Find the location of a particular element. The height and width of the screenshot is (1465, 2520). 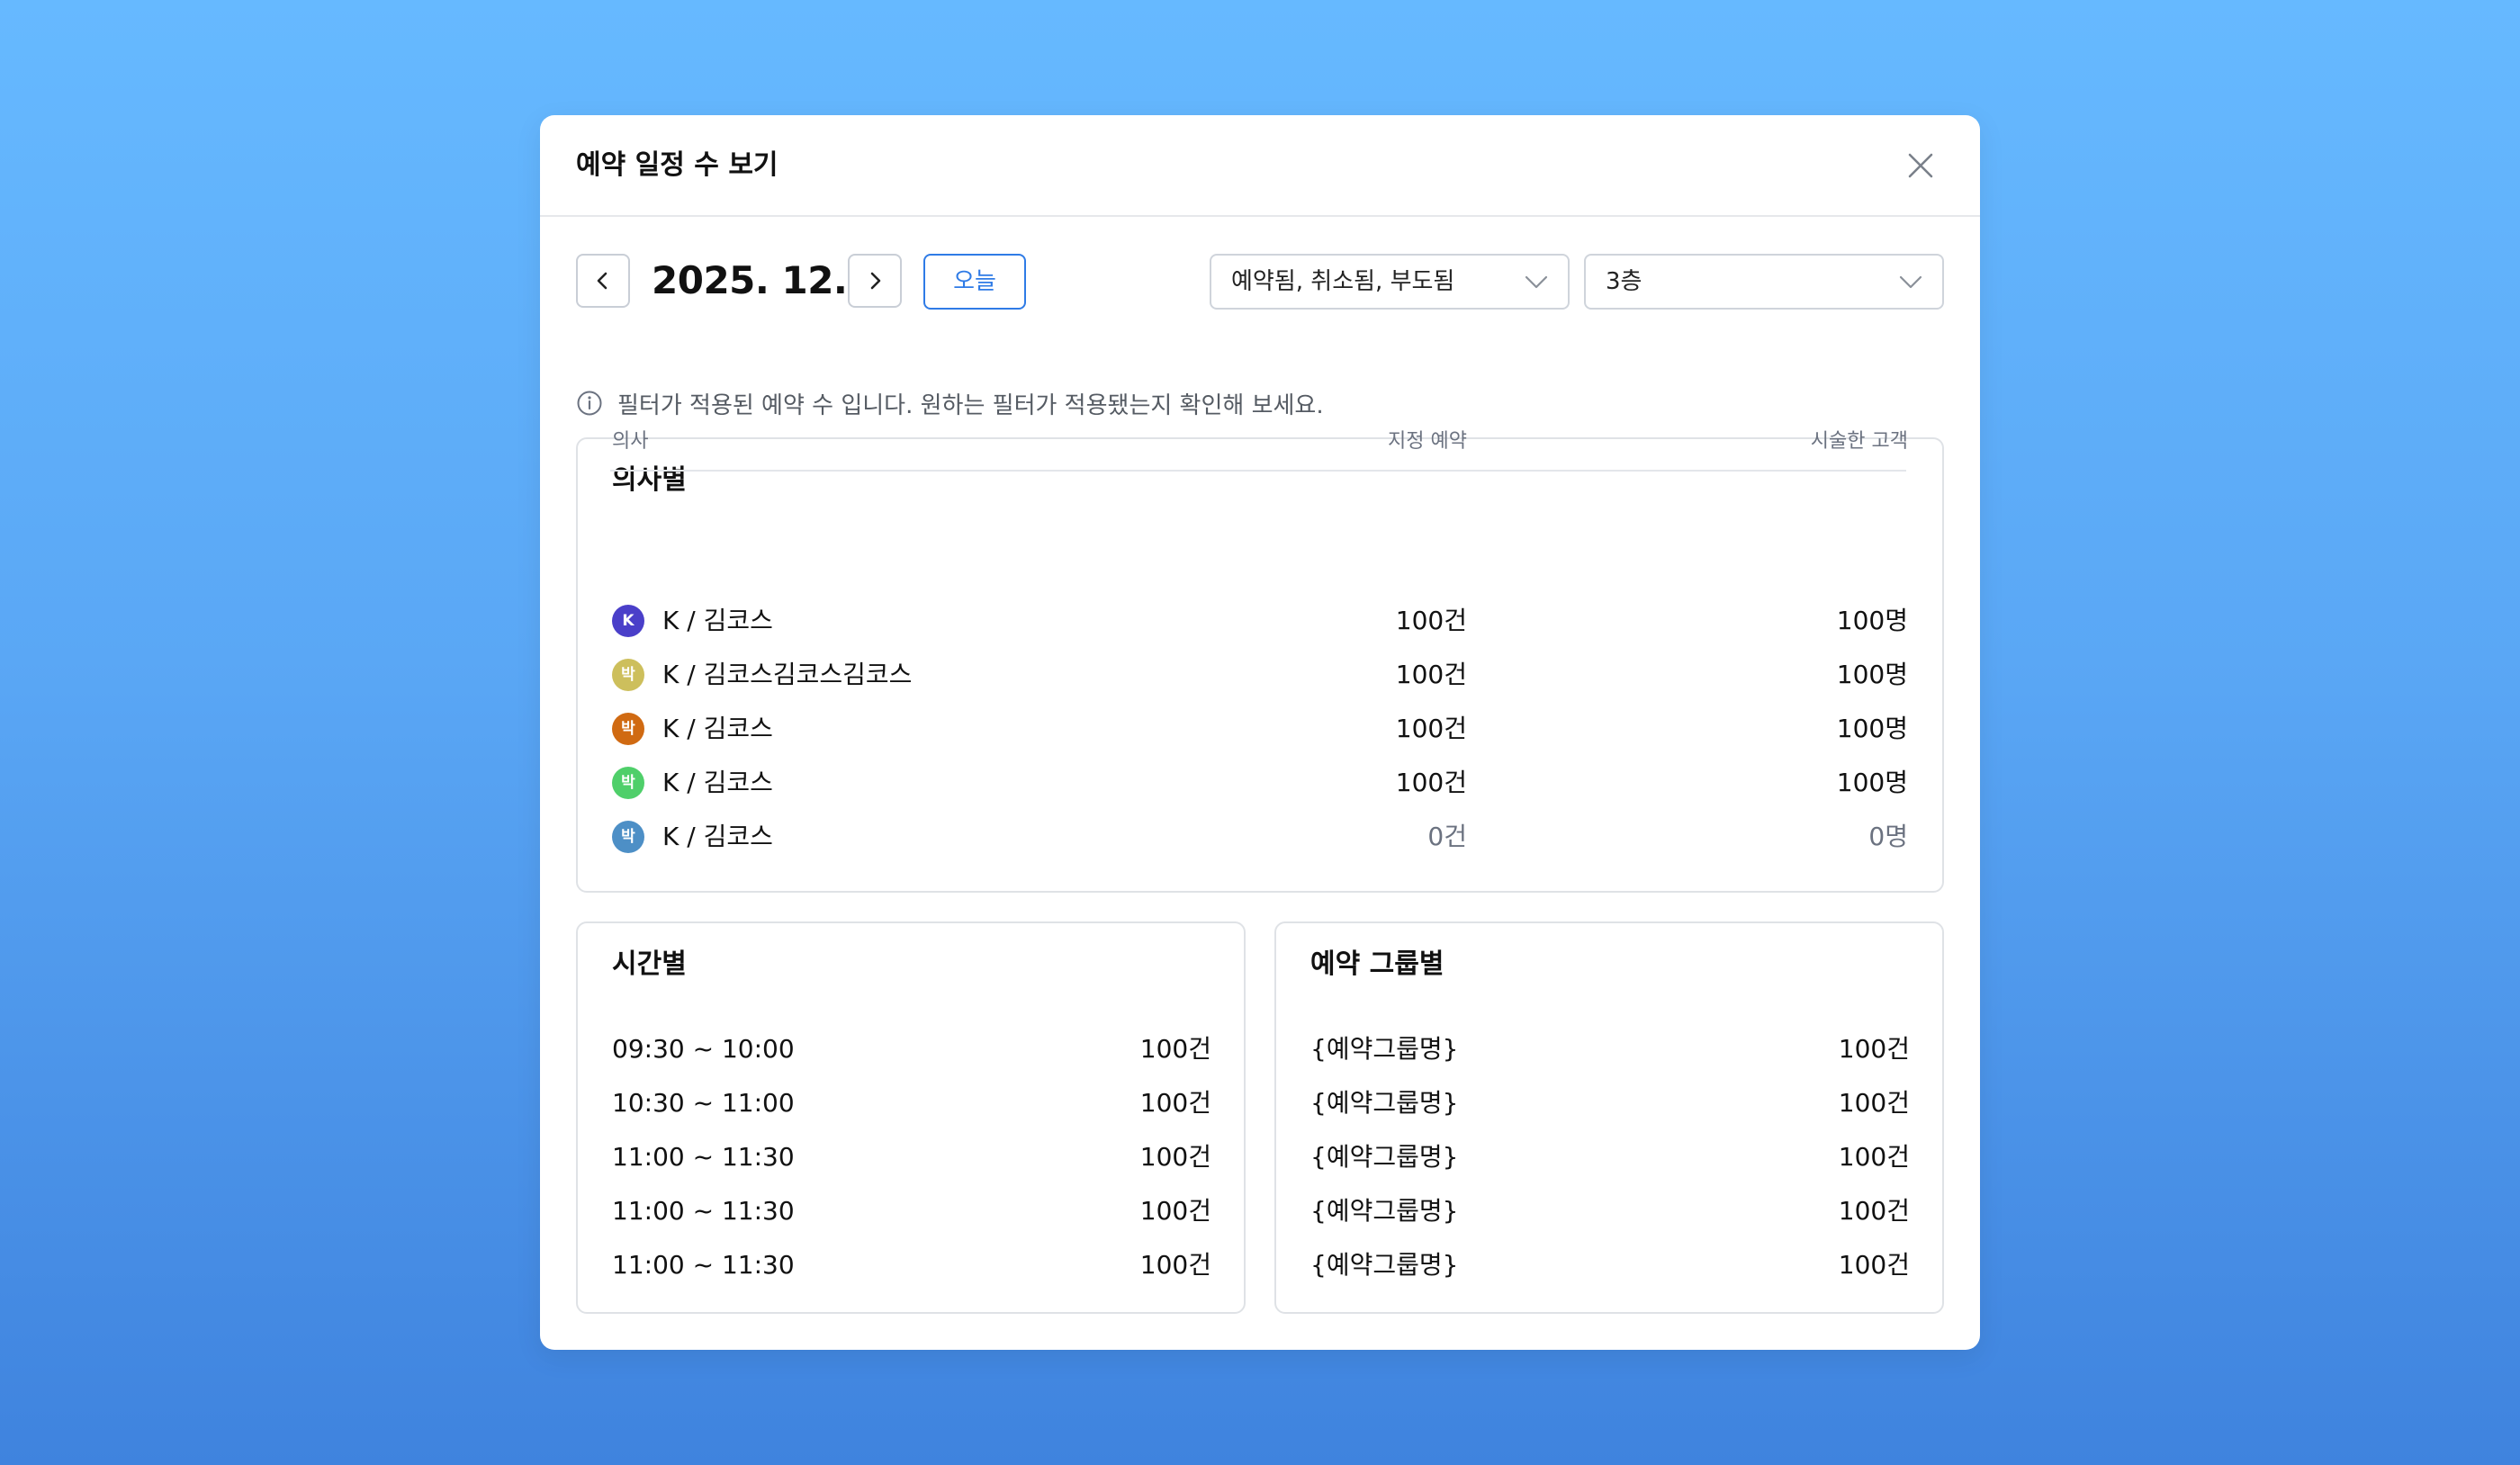

close-icon is located at coordinates (1921, 165).